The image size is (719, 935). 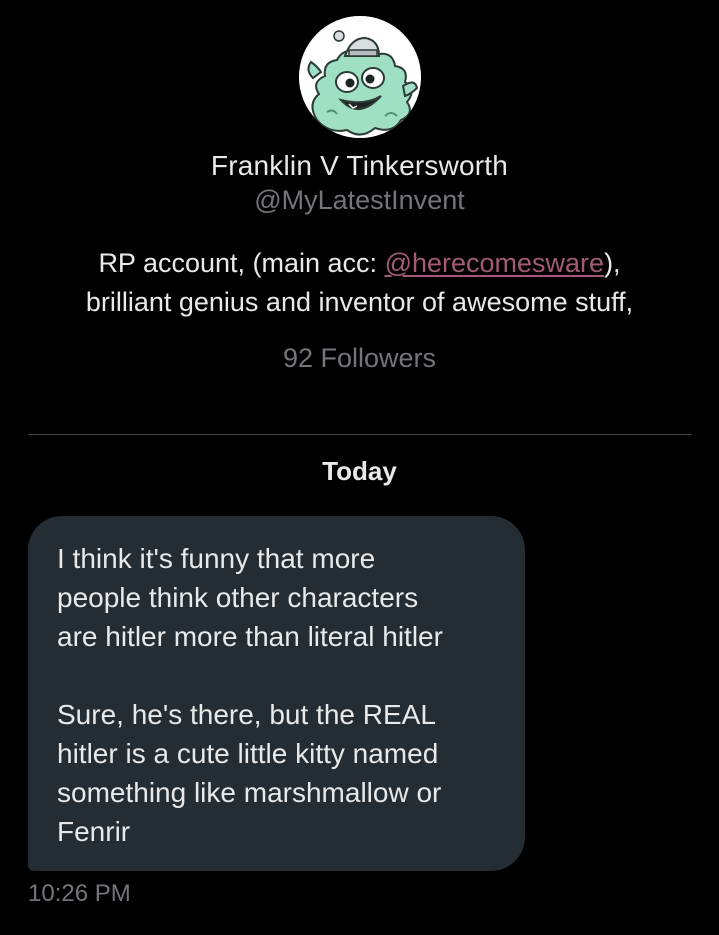 What do you see at coordinates (495, 263) in the screenshot?
I see `bio-mention-link: @herecomesware` at bounding box center [495, 263].